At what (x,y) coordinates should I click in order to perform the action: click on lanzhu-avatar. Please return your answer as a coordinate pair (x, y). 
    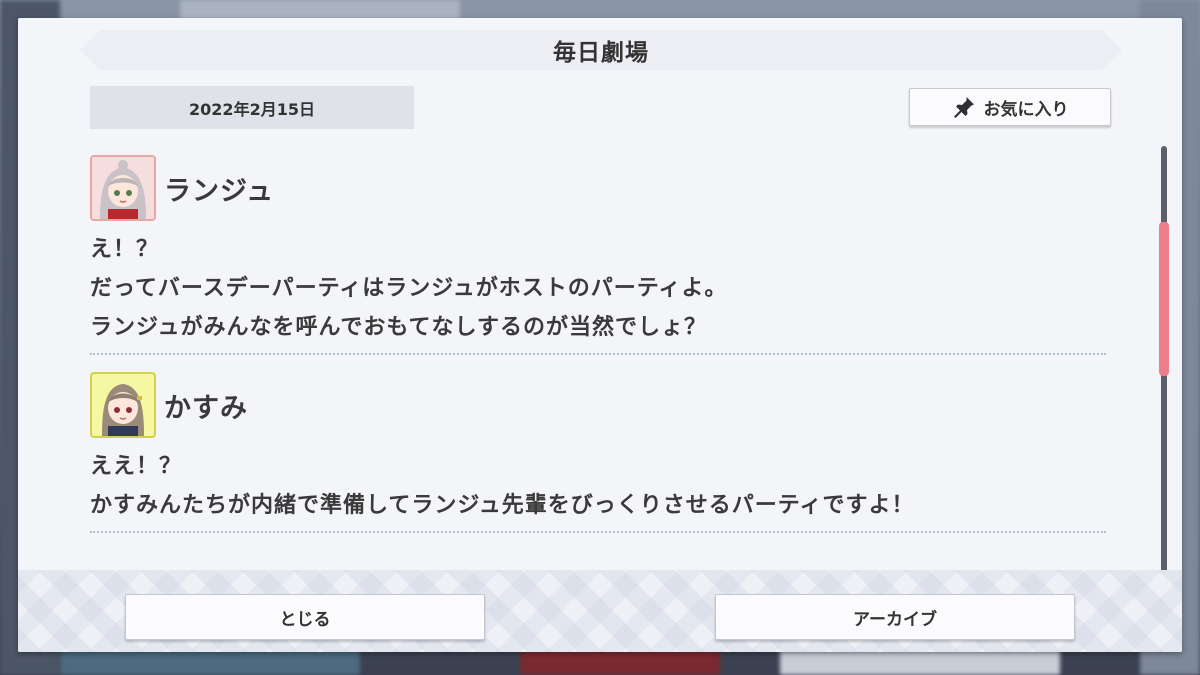
    Looking at the image, I should click on (123, 188).